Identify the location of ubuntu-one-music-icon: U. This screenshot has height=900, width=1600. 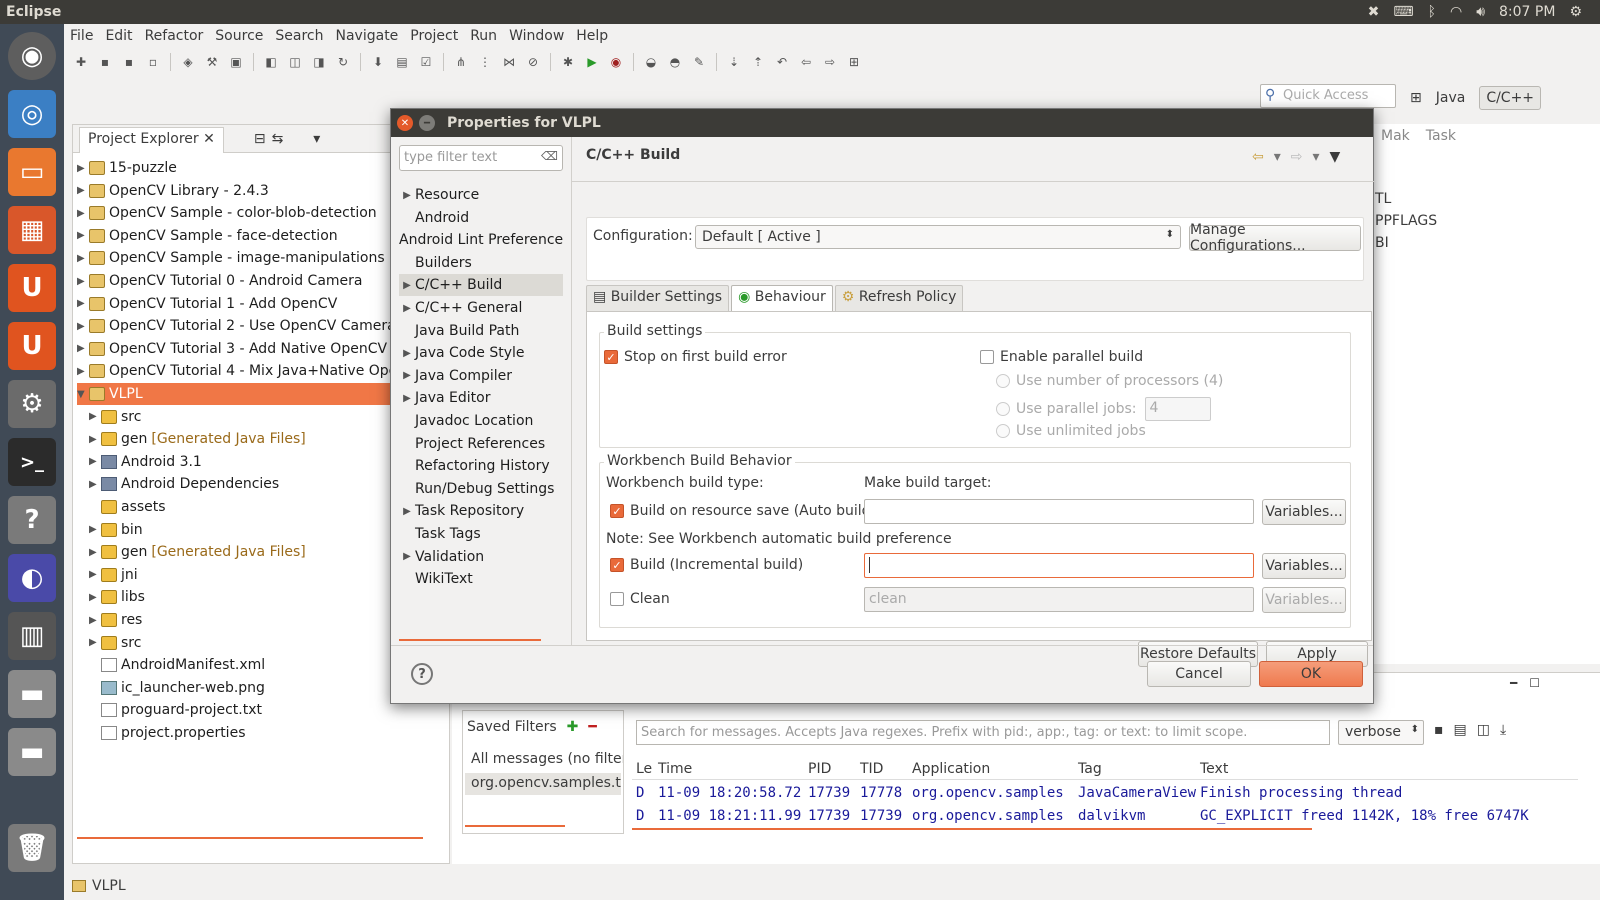
(32, 346).